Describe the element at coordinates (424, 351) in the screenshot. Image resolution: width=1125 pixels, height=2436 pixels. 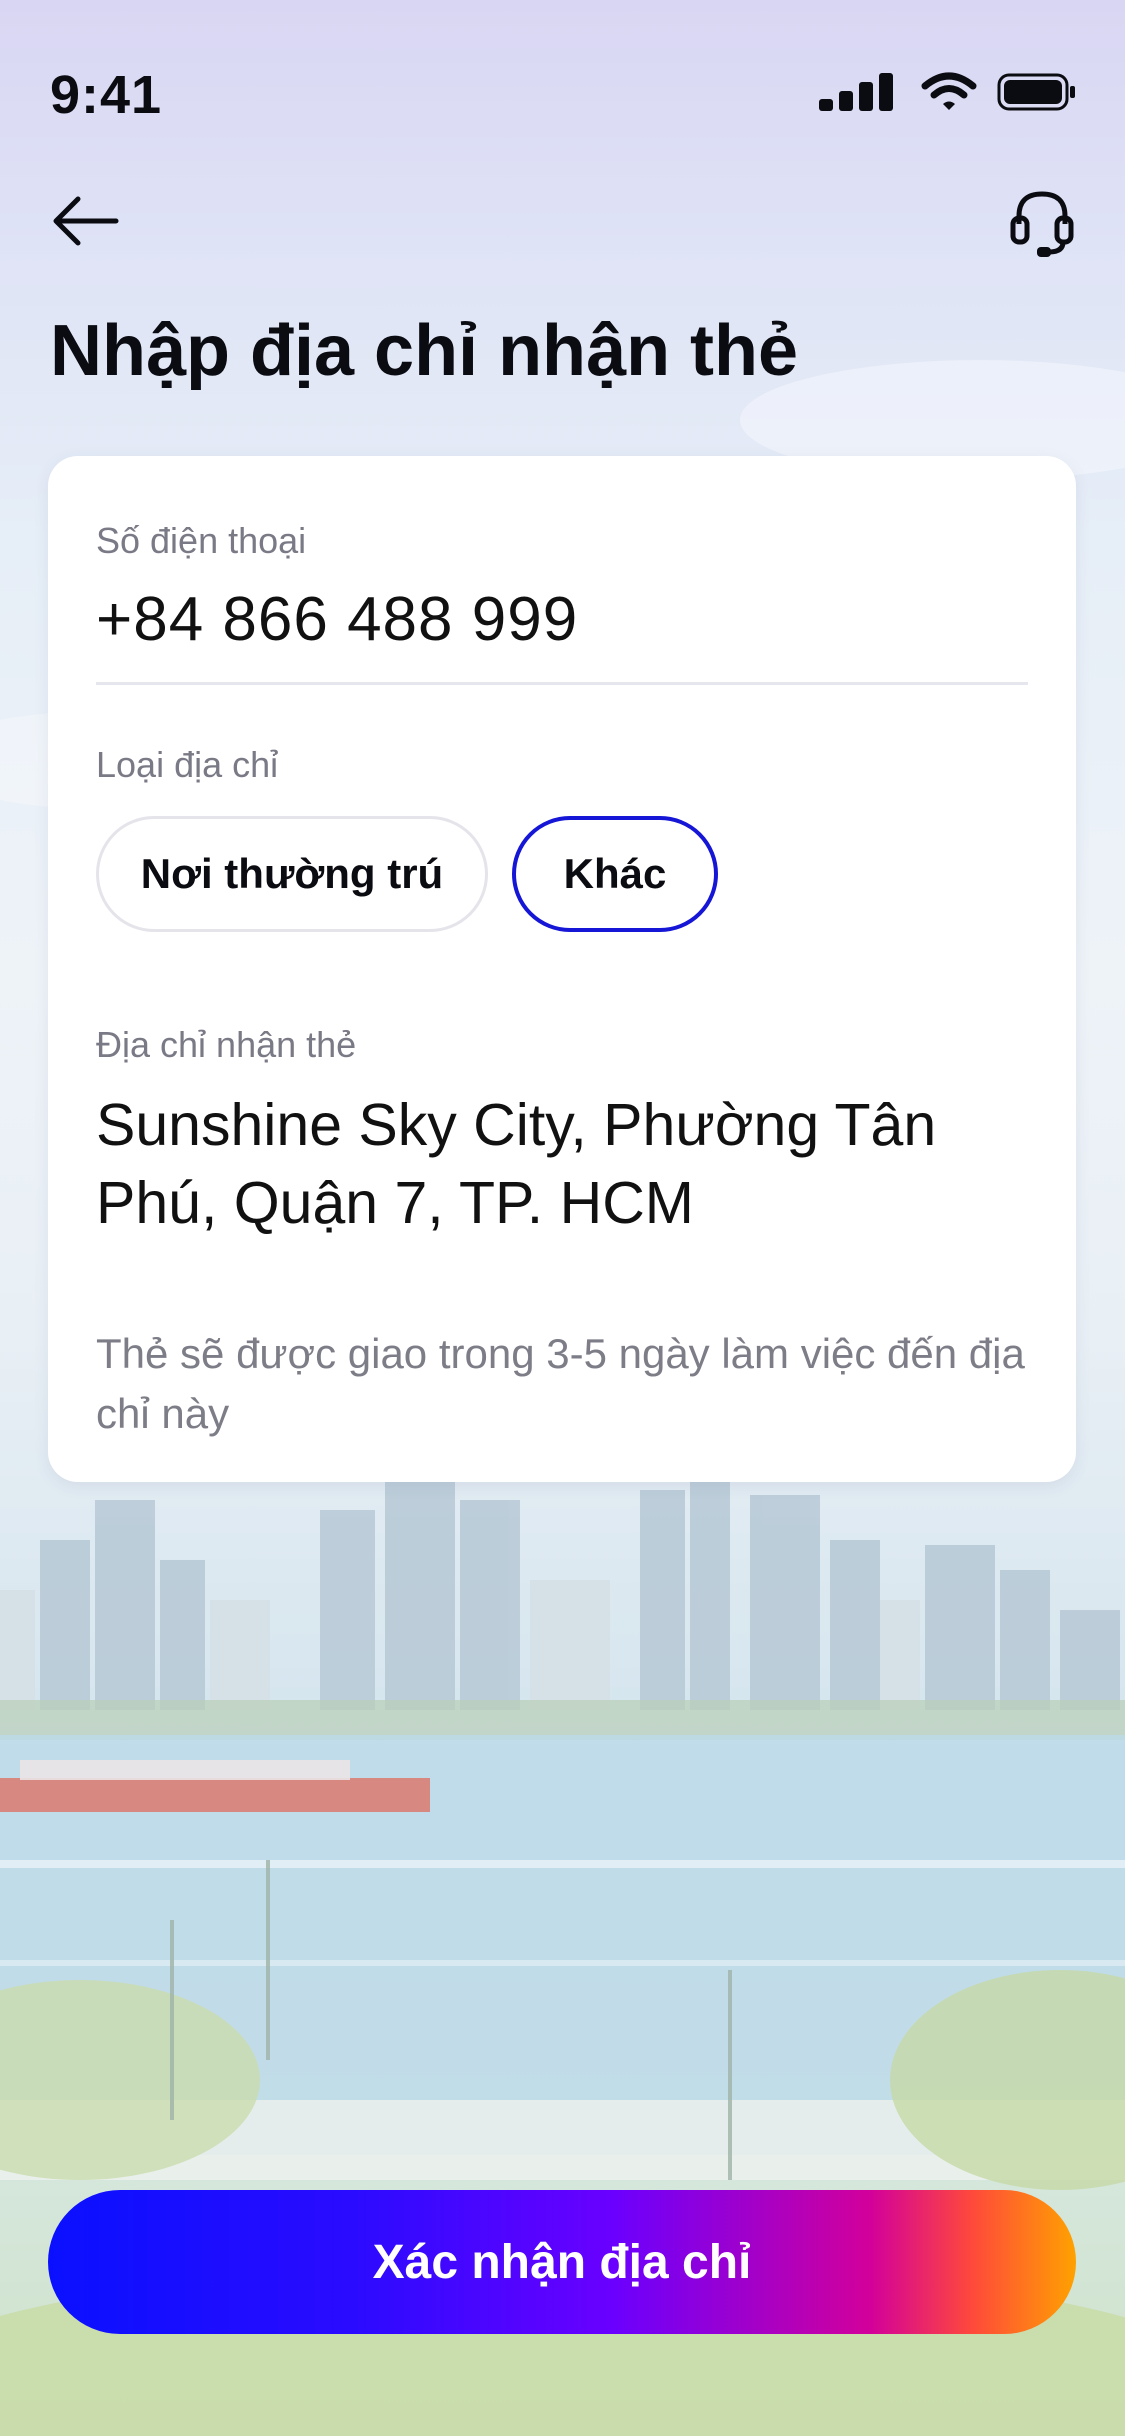
I see `page-title: Nhập địa chỉ nhận thẻ` at that location.